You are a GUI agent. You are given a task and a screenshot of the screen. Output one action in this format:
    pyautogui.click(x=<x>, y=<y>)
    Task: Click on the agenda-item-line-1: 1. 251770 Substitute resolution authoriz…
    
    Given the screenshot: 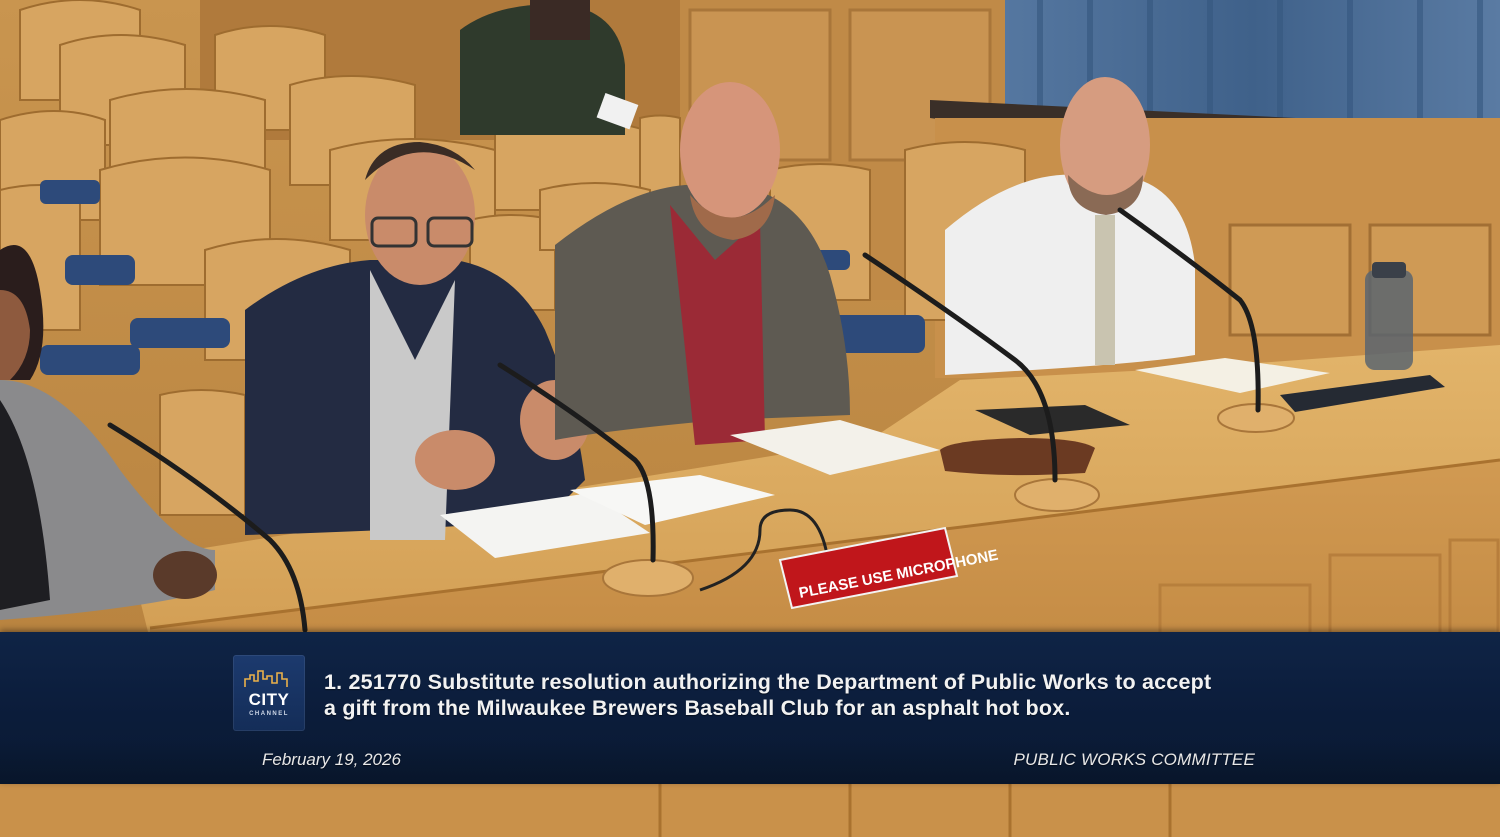 What is the action you would take?
    pyautogui.click(x=768, y=682)
    